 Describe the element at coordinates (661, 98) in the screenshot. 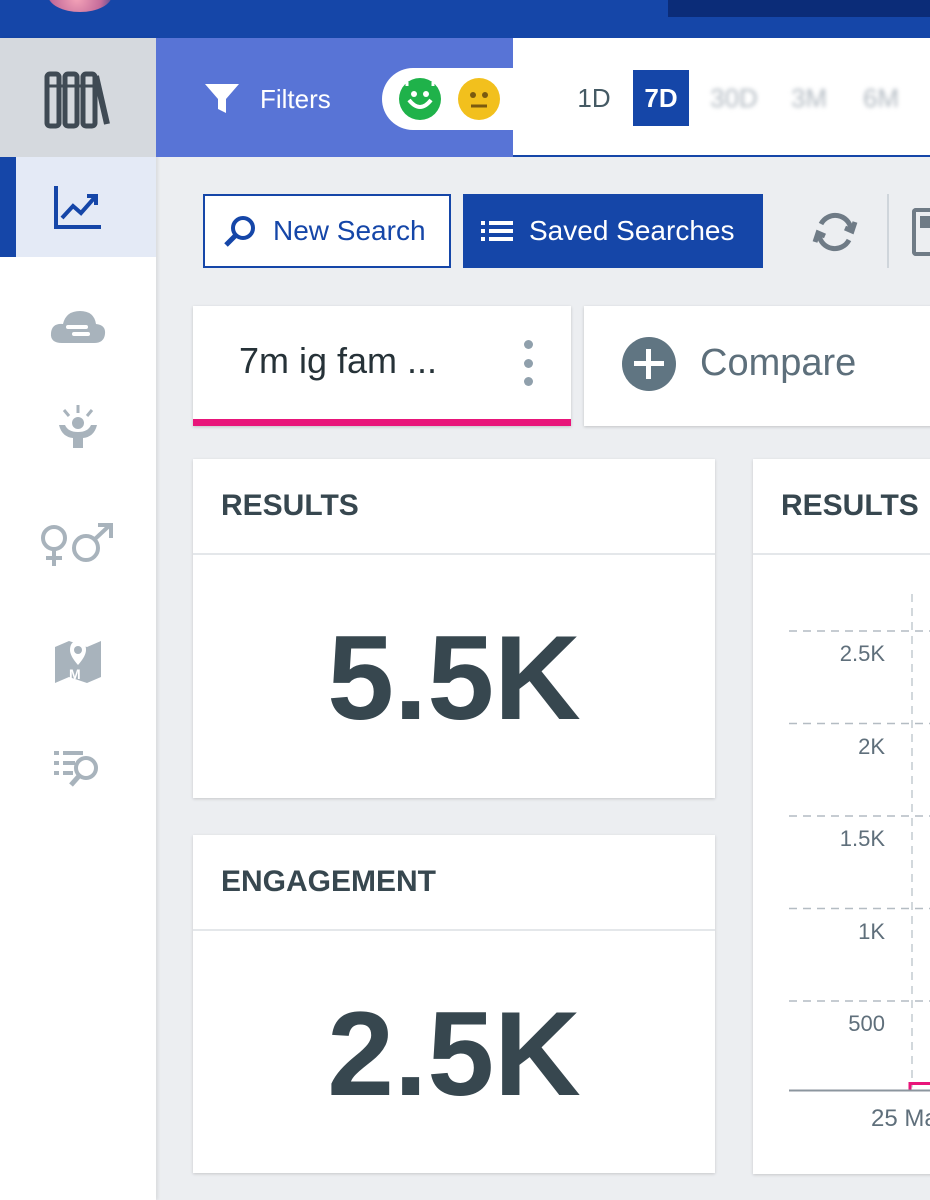

I see `period-7d: 7D` at that location.